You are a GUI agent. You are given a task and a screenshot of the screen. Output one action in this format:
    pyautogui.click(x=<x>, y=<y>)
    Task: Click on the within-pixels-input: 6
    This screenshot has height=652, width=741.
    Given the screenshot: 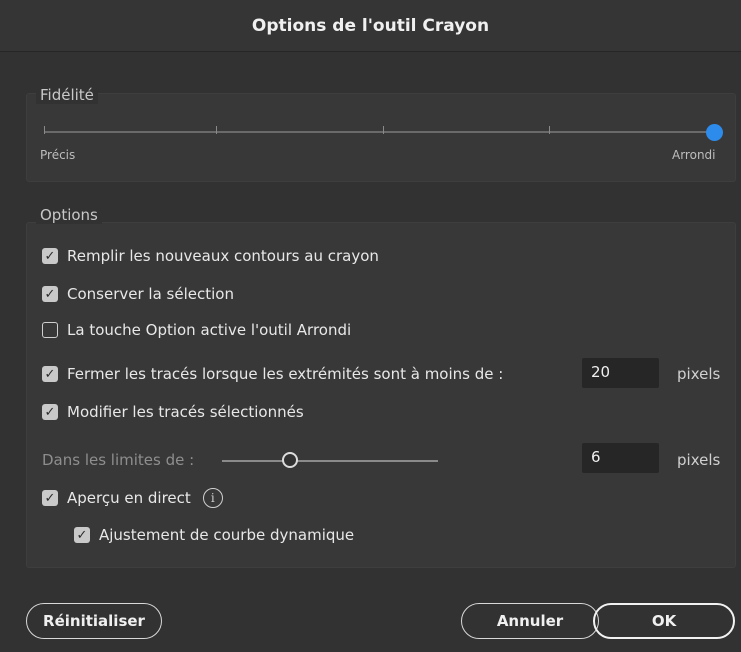 What is the action you would take?
    pyautogui.click(x=620, y=458)
    